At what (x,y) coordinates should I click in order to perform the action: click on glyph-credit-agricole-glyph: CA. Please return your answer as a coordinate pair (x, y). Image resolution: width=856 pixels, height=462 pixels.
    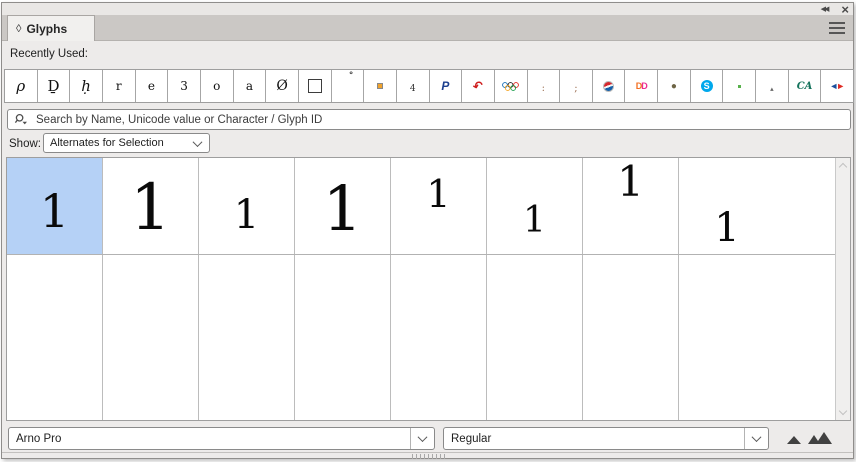
    Looking at the image, I should click on (804, 86).